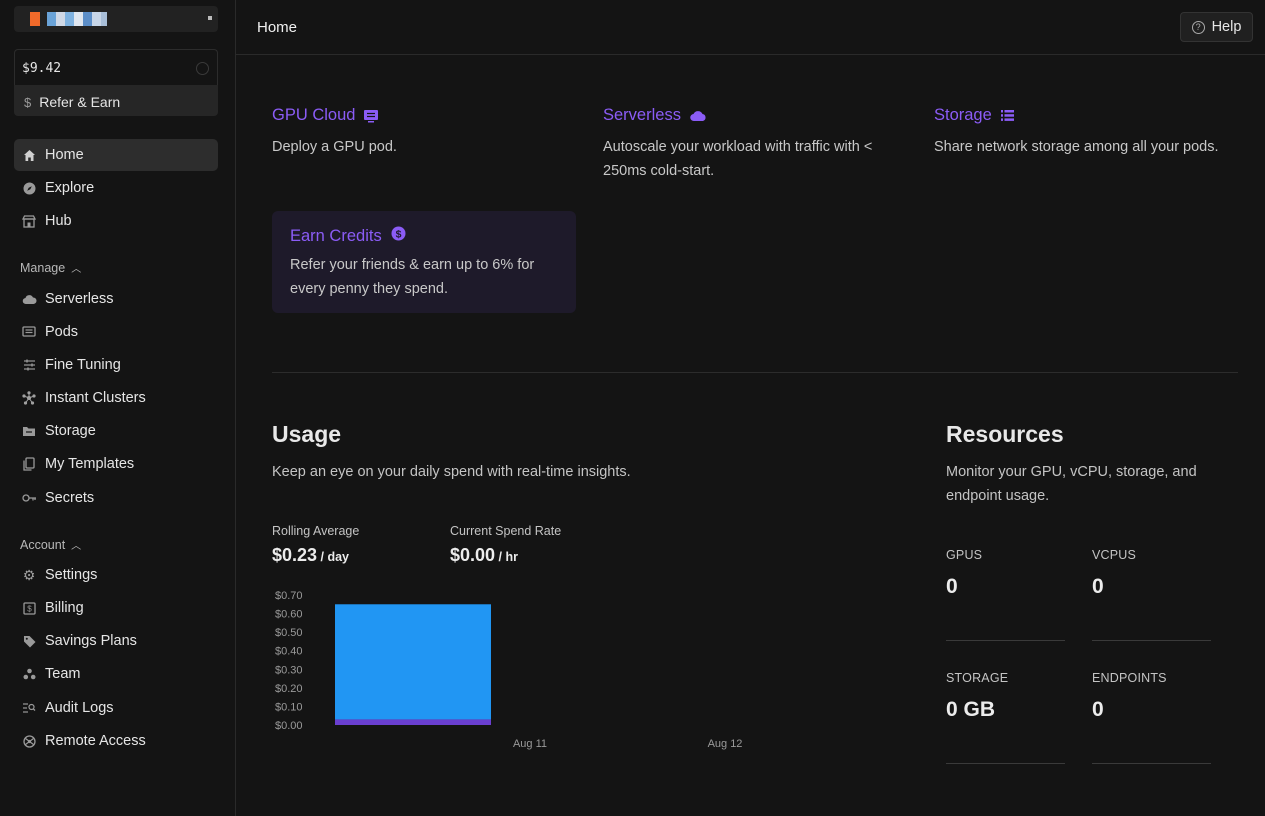 Image resolution: width=1265 pixels, height=816 pixels. I want to click on sidebar-item-secrets: Secrets, so click(116, 498).